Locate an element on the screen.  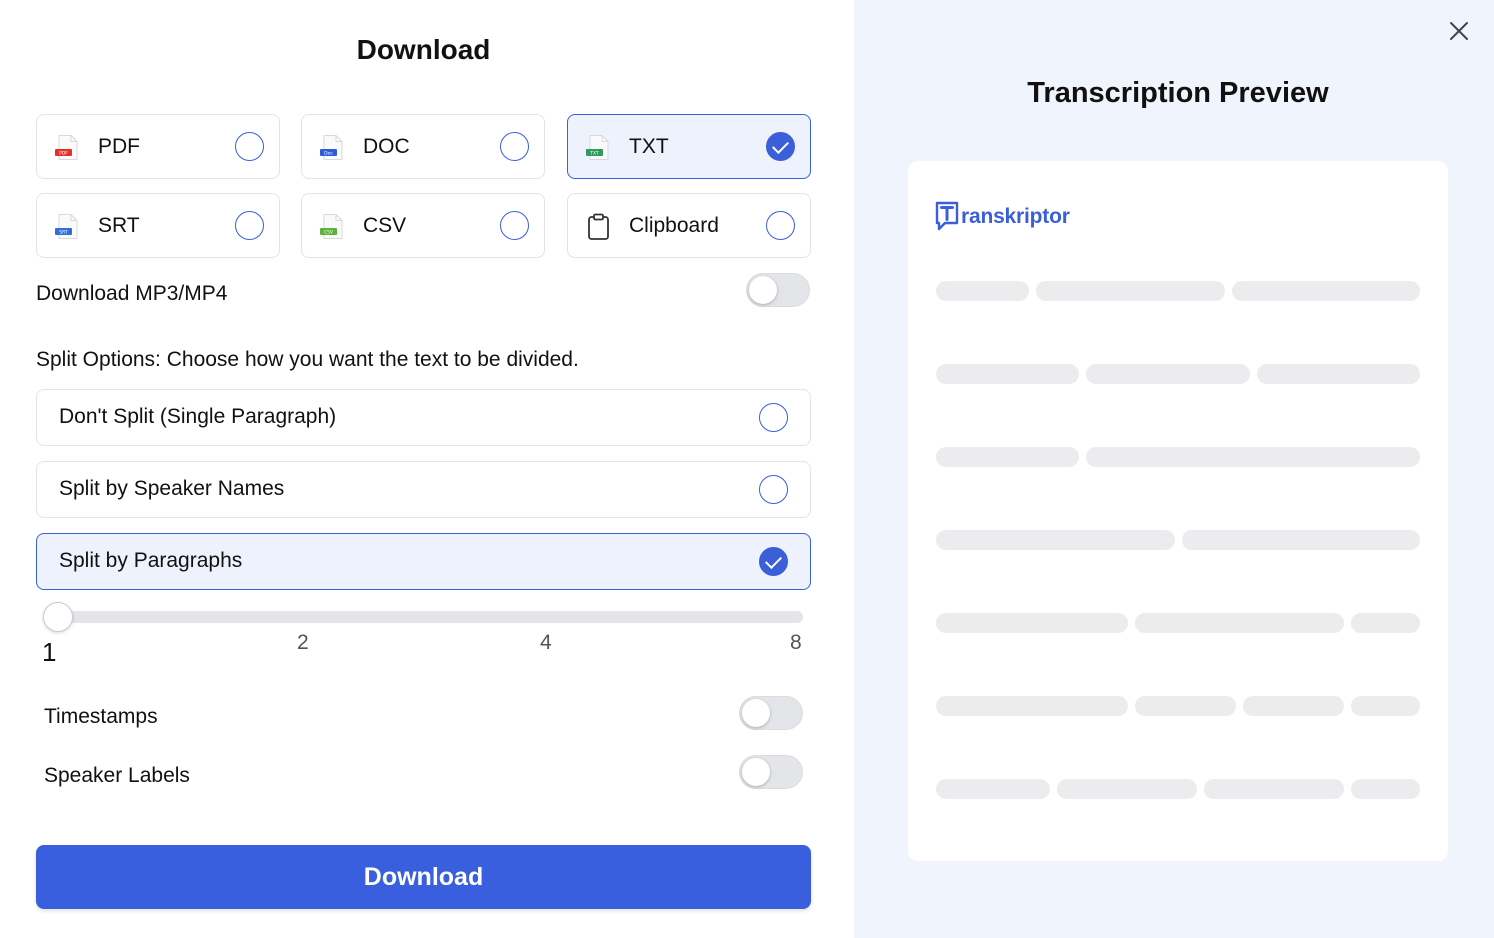
svg-text: SRT is located at coordinates (63, 233).